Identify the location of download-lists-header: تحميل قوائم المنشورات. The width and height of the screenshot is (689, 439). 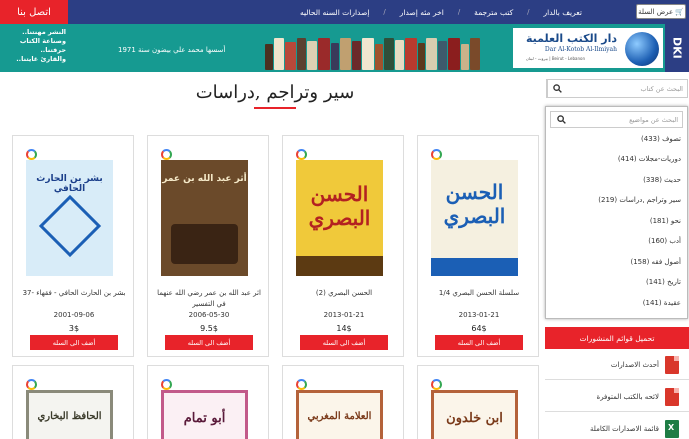
(617, 338).